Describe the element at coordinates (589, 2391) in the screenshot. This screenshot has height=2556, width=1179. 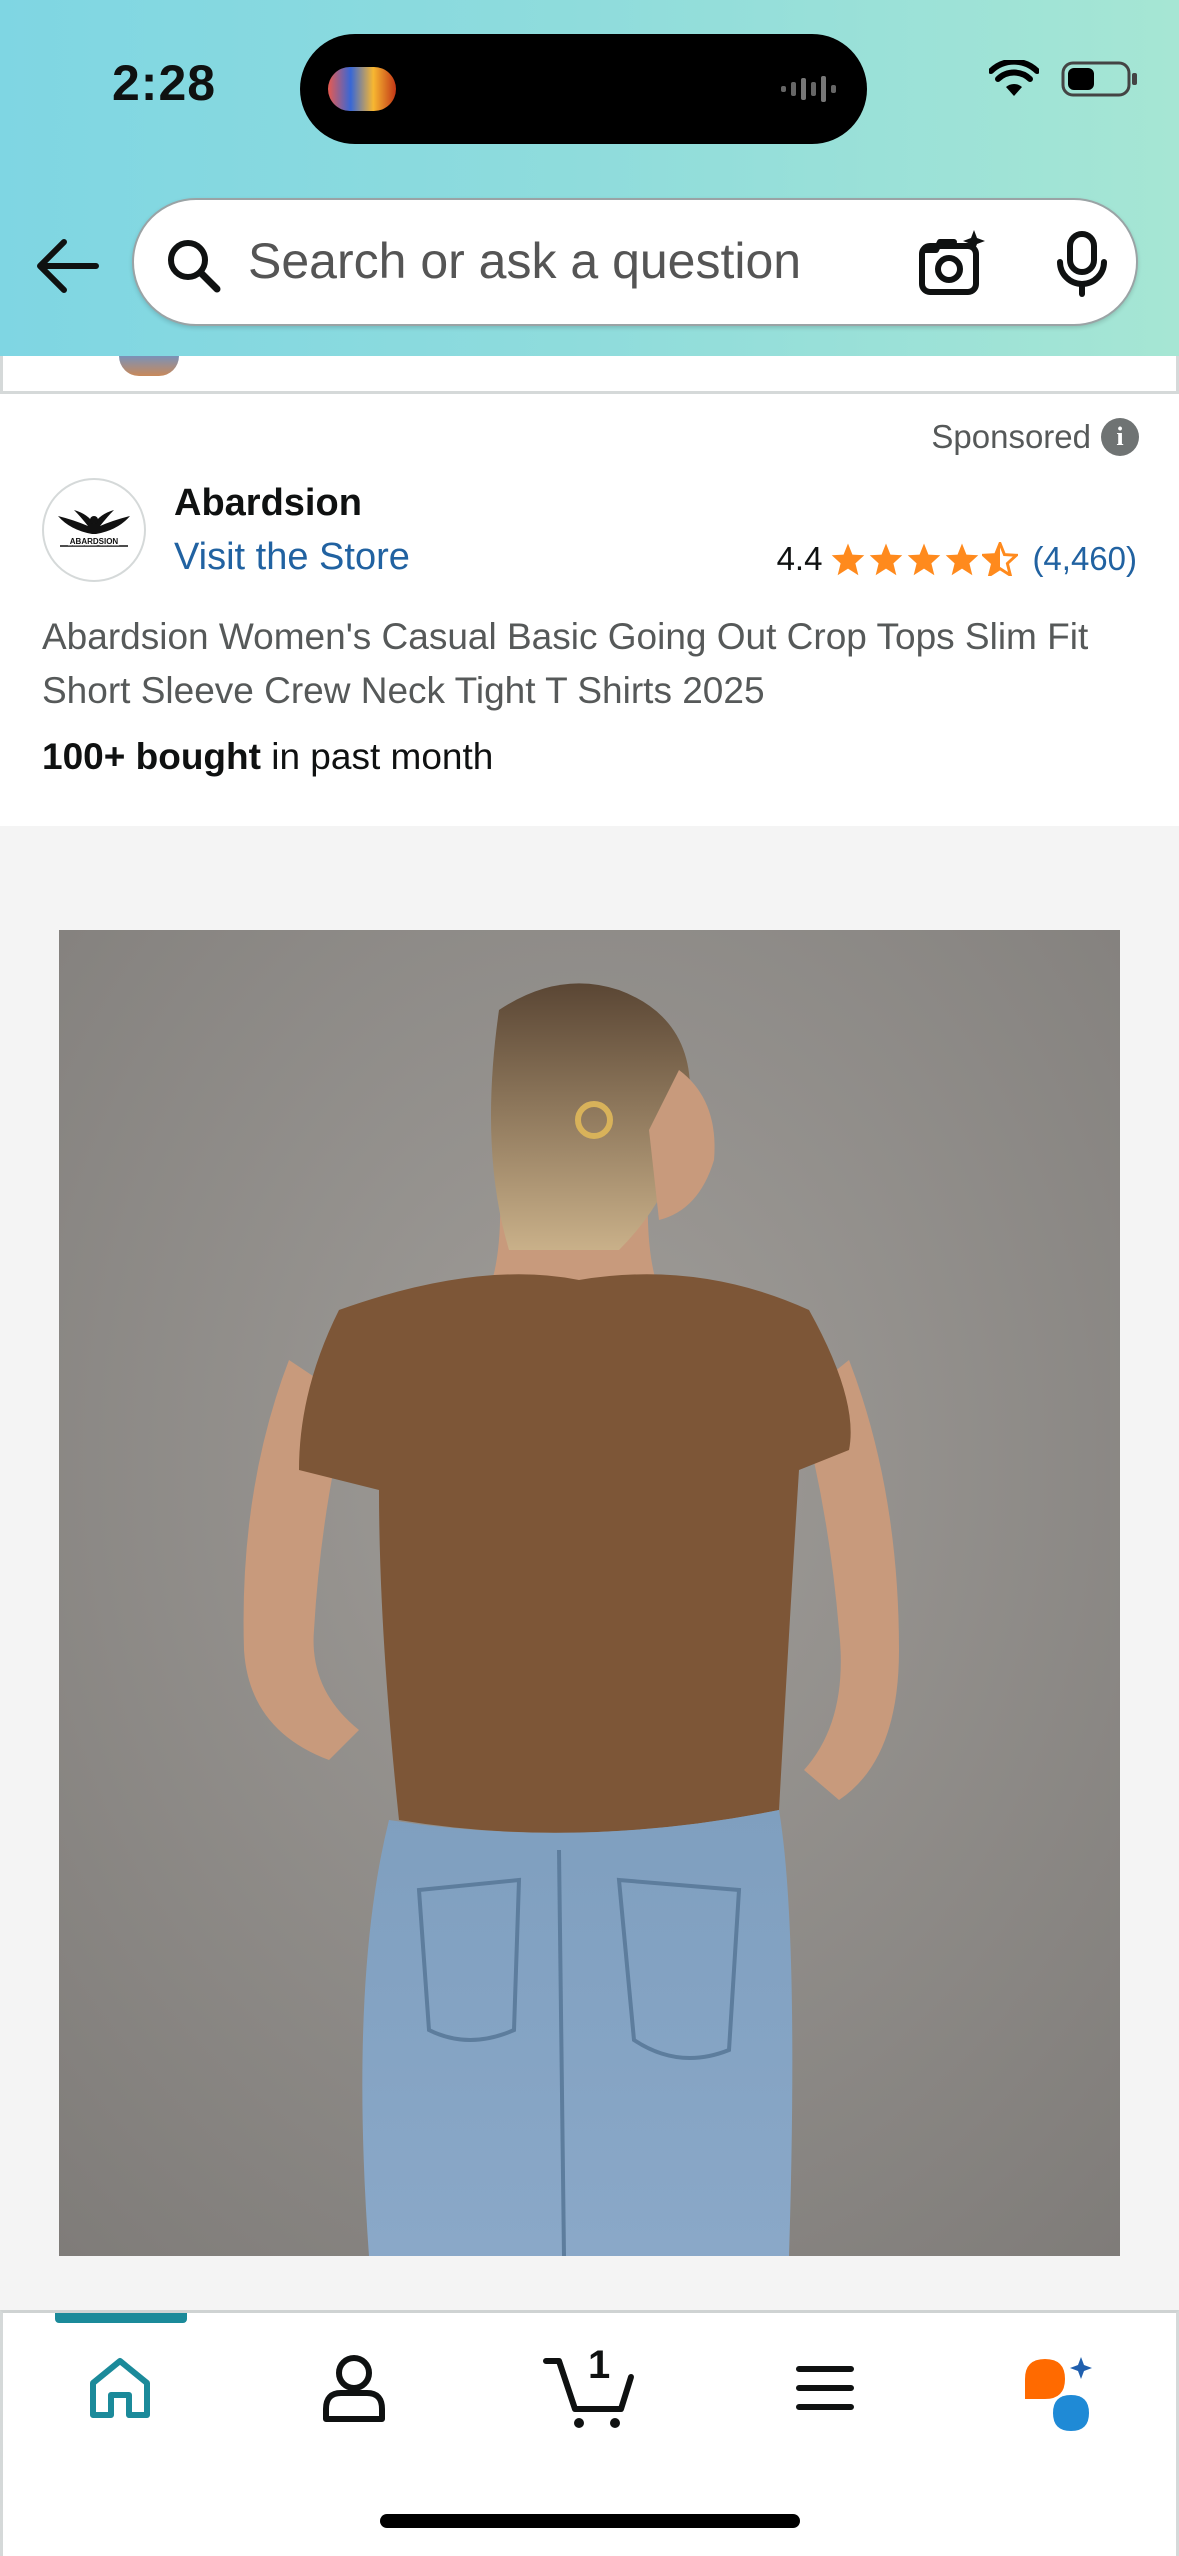
I see `cart-icon` at that location.